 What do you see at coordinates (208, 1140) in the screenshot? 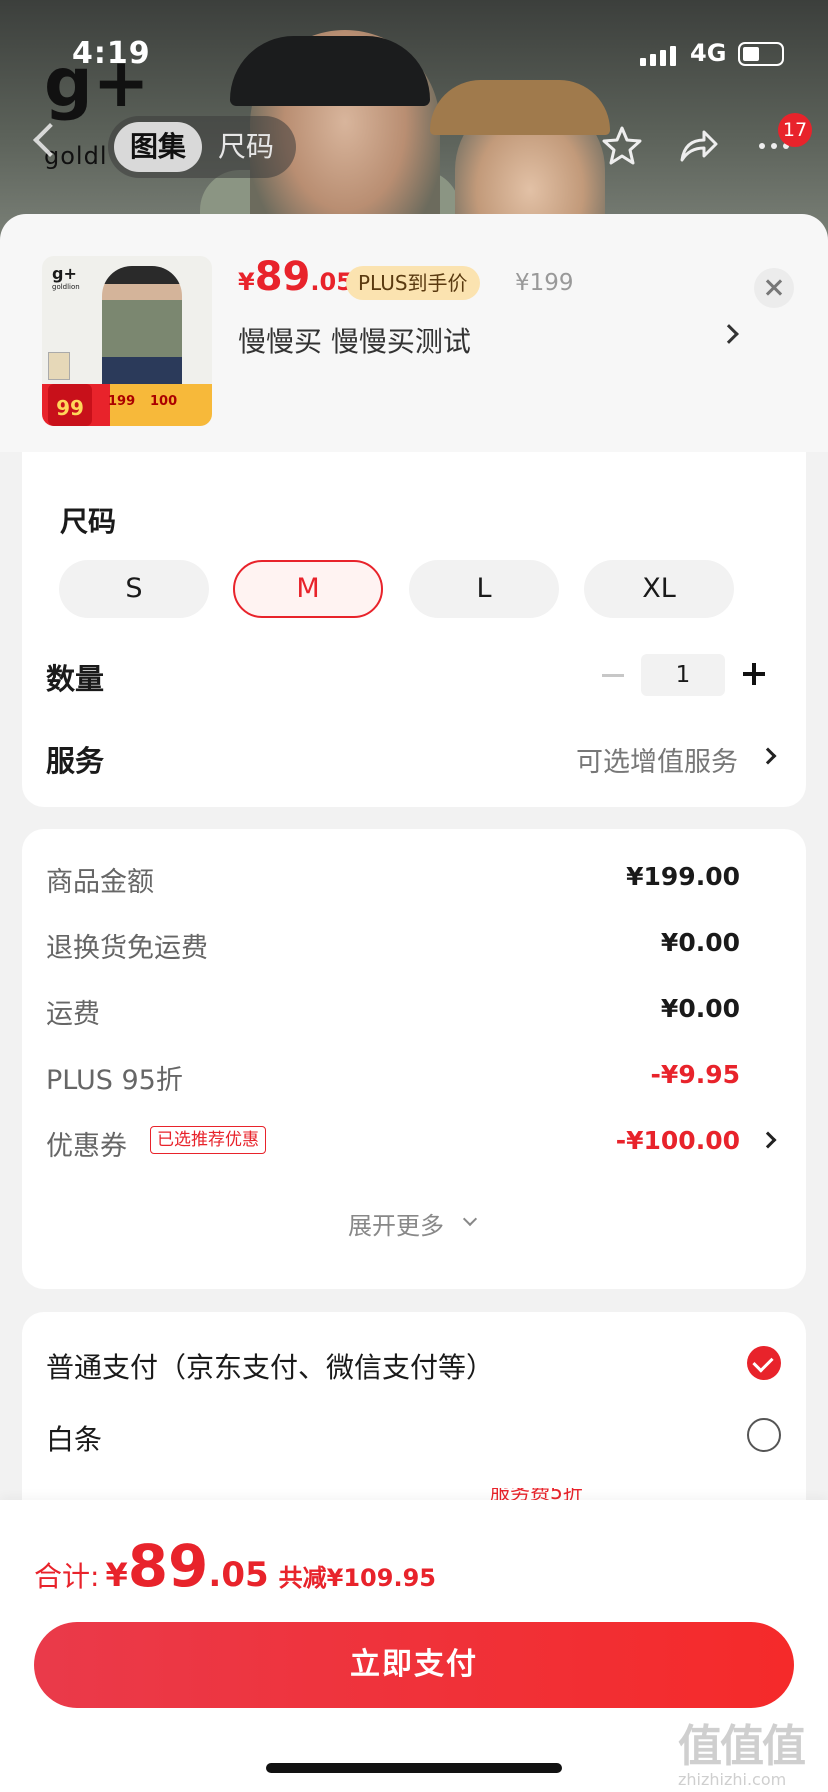
I see `coupon-tag: 已选推荐优惠` at bounding box center [208, 1140].